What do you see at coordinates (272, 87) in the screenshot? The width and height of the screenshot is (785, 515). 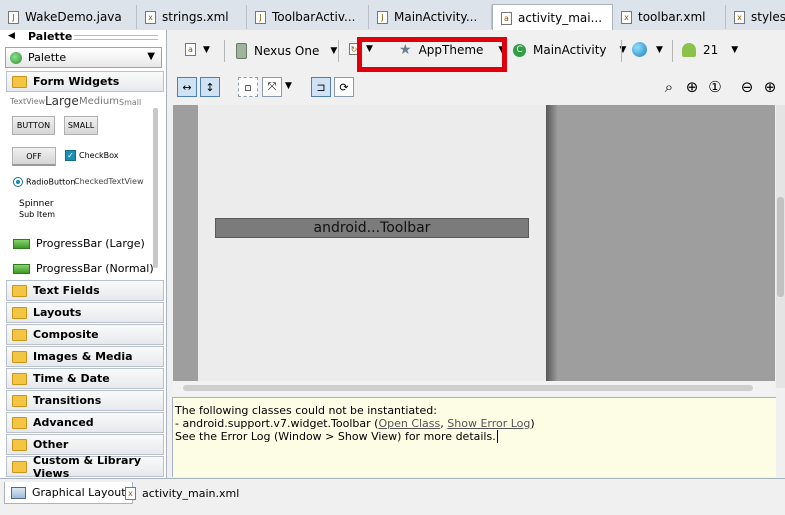 I see `layout-options-button: ⤧` at bounding box center [272, 87].